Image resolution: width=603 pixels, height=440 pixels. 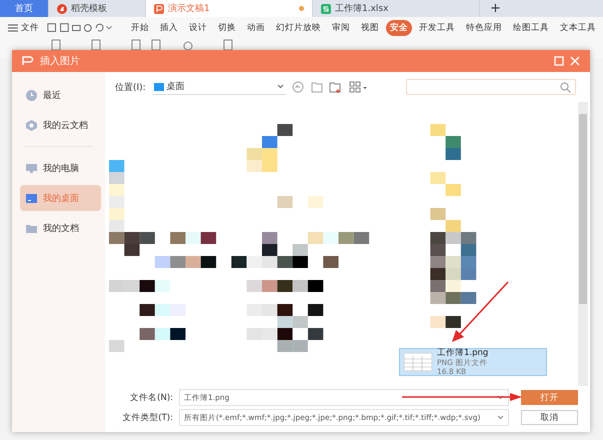 What do you see at coordinates (219, 87) in the screenshot?
I see `location-dropdown: 桌面` at bounding box center [219, 87].